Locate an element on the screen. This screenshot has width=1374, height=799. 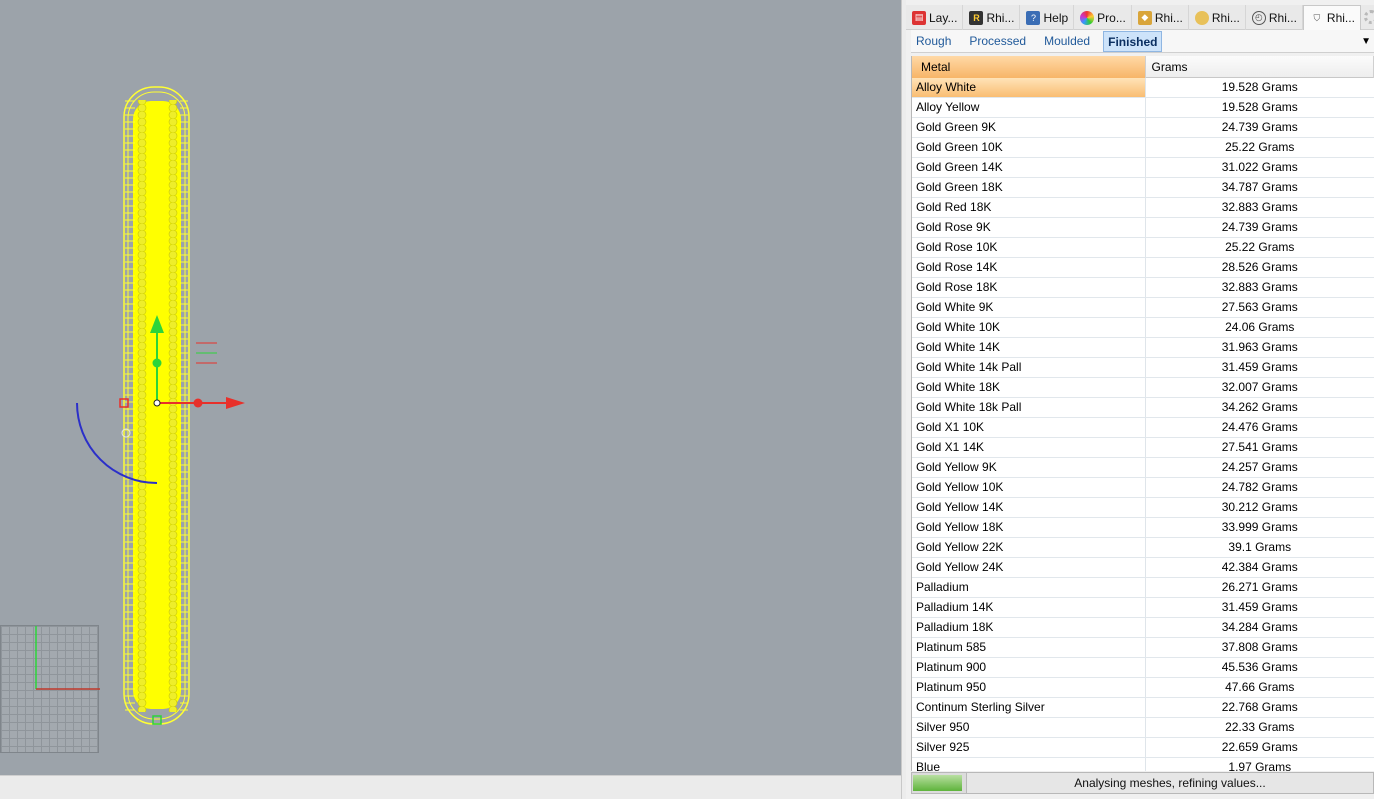
grams-cell: 32.883 Grams is located at coordinates (1259, 207).